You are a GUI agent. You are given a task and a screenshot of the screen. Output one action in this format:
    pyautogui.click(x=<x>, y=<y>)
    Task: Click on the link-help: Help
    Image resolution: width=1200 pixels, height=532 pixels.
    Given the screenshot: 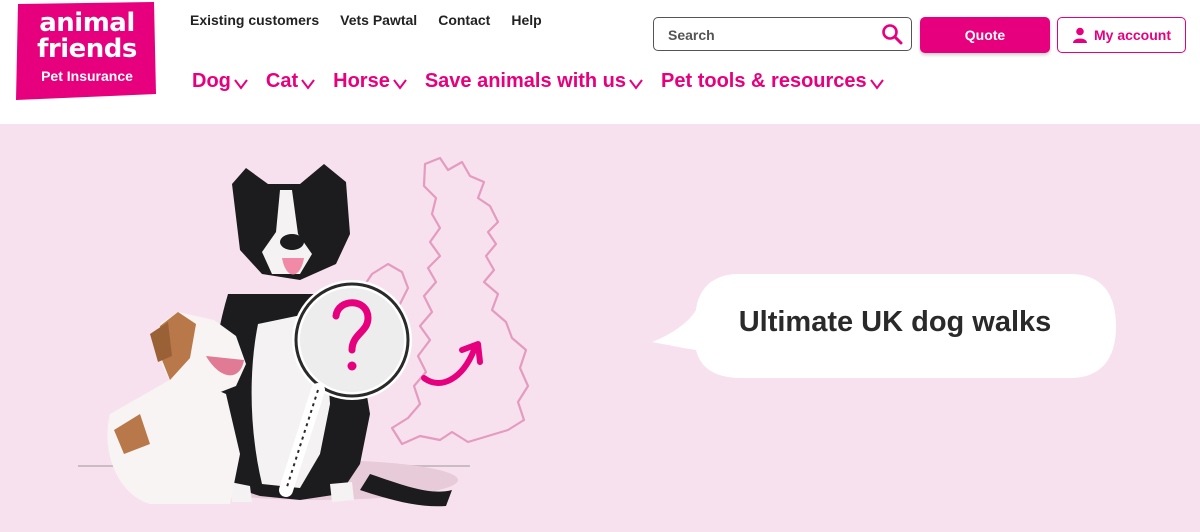 What is the action you would take?
    pyautogui.click(x=526, y=20)
    